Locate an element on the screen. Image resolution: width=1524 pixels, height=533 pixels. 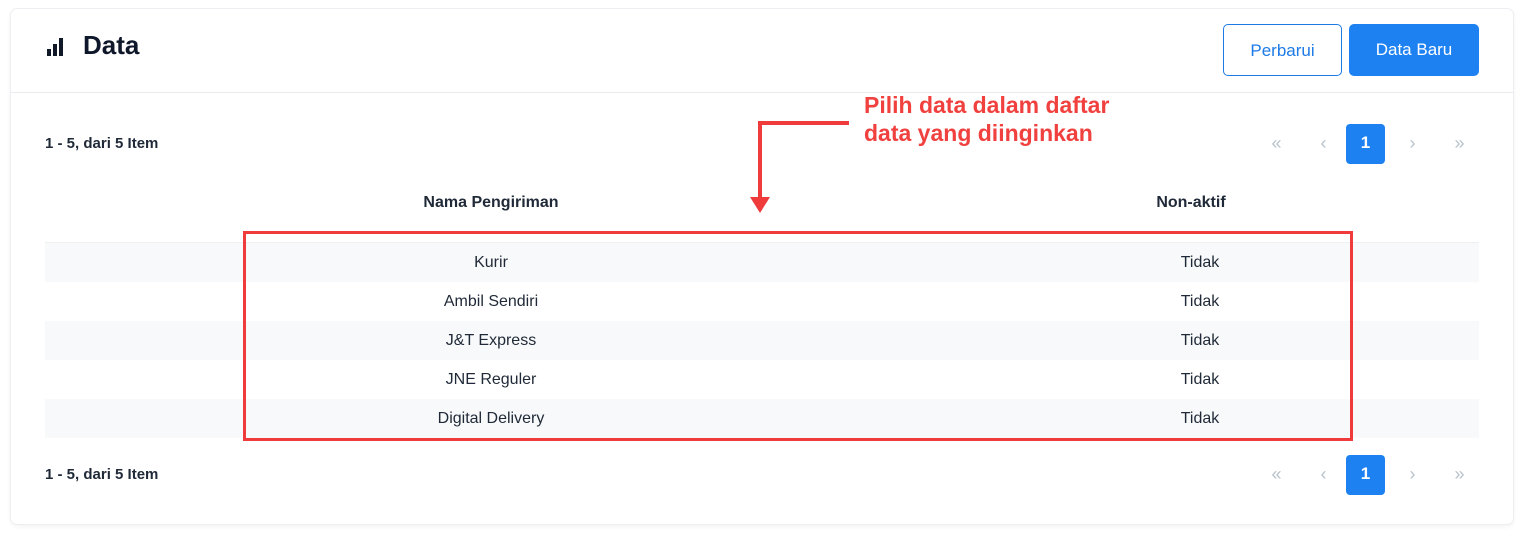
pagination-range-bottom: 1 - 5, dari 5 Item is located at coordinates (102, 474).